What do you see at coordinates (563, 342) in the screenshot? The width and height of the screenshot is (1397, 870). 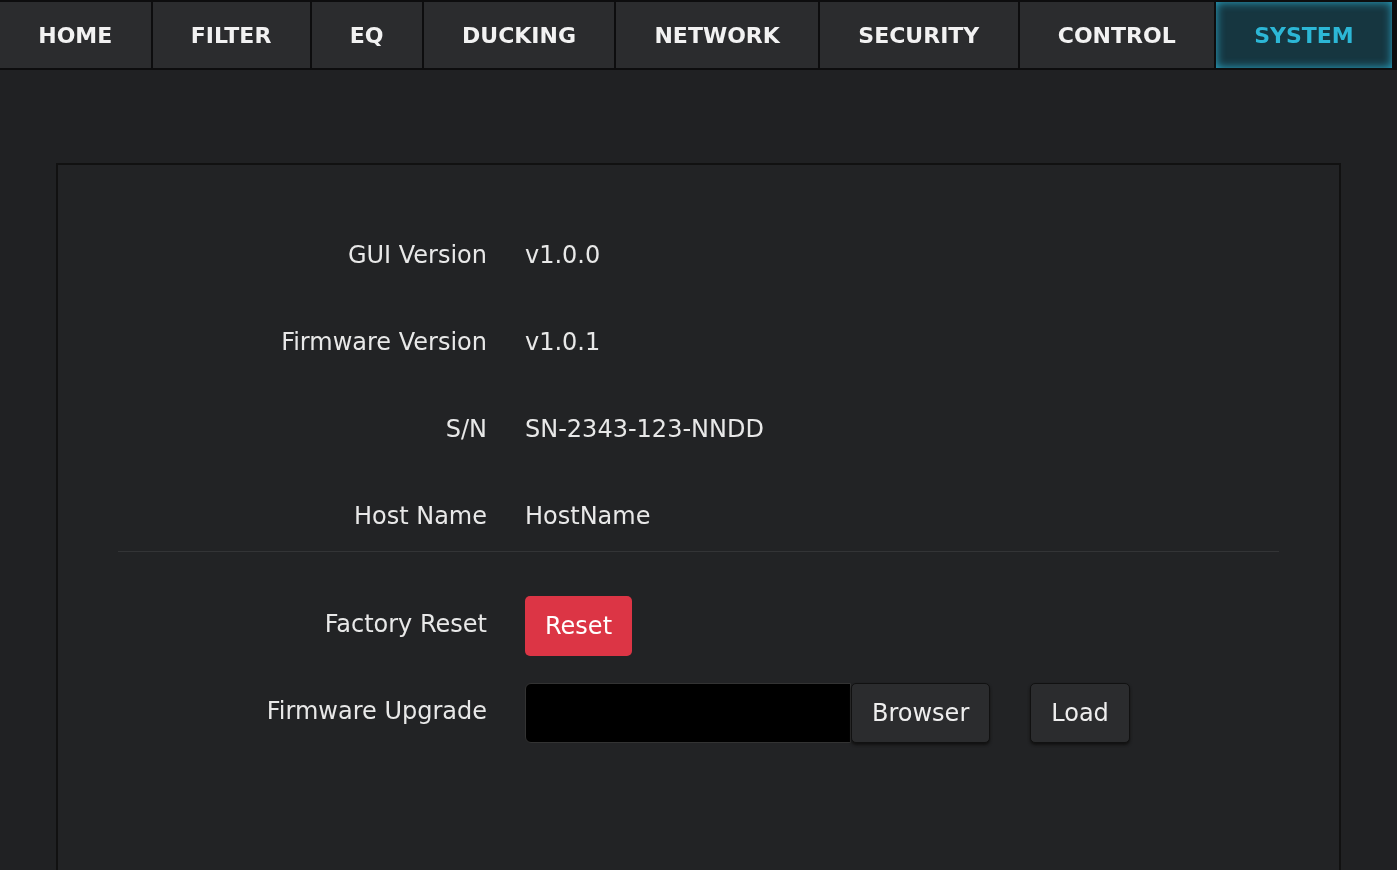 I see `field-value: v1.0.1` at bounding box center [563, 342].